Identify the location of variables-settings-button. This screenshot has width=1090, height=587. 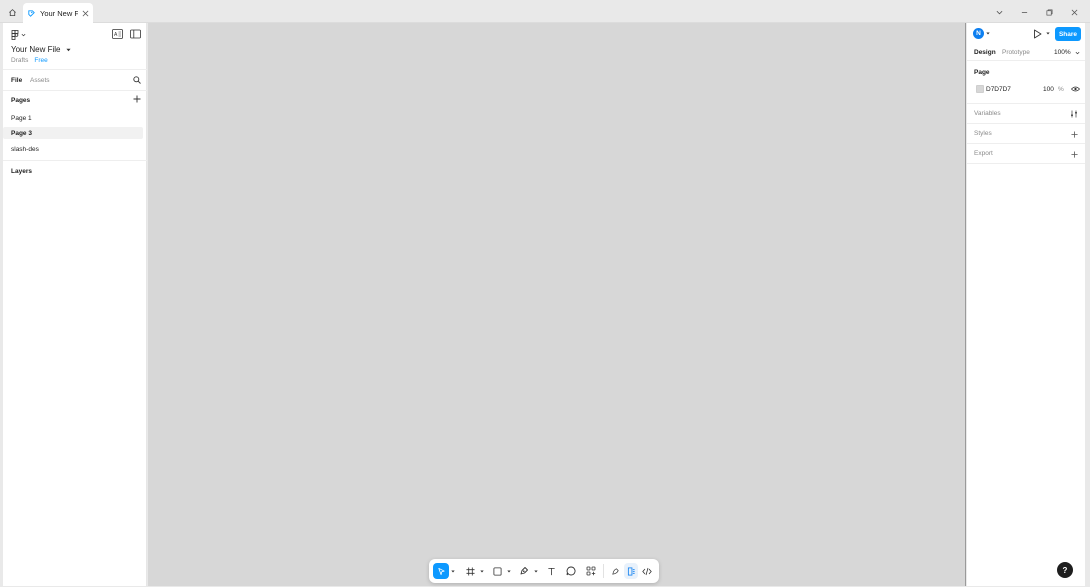
(1074, 114).